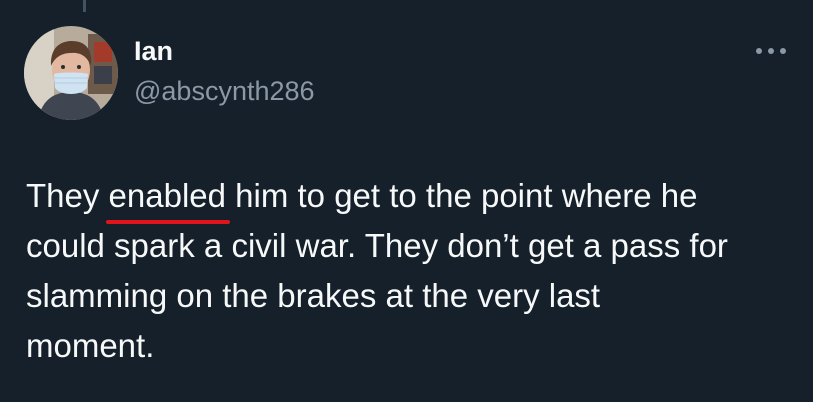  I want to click on tweet-line-4: moment., so click(90, 345).